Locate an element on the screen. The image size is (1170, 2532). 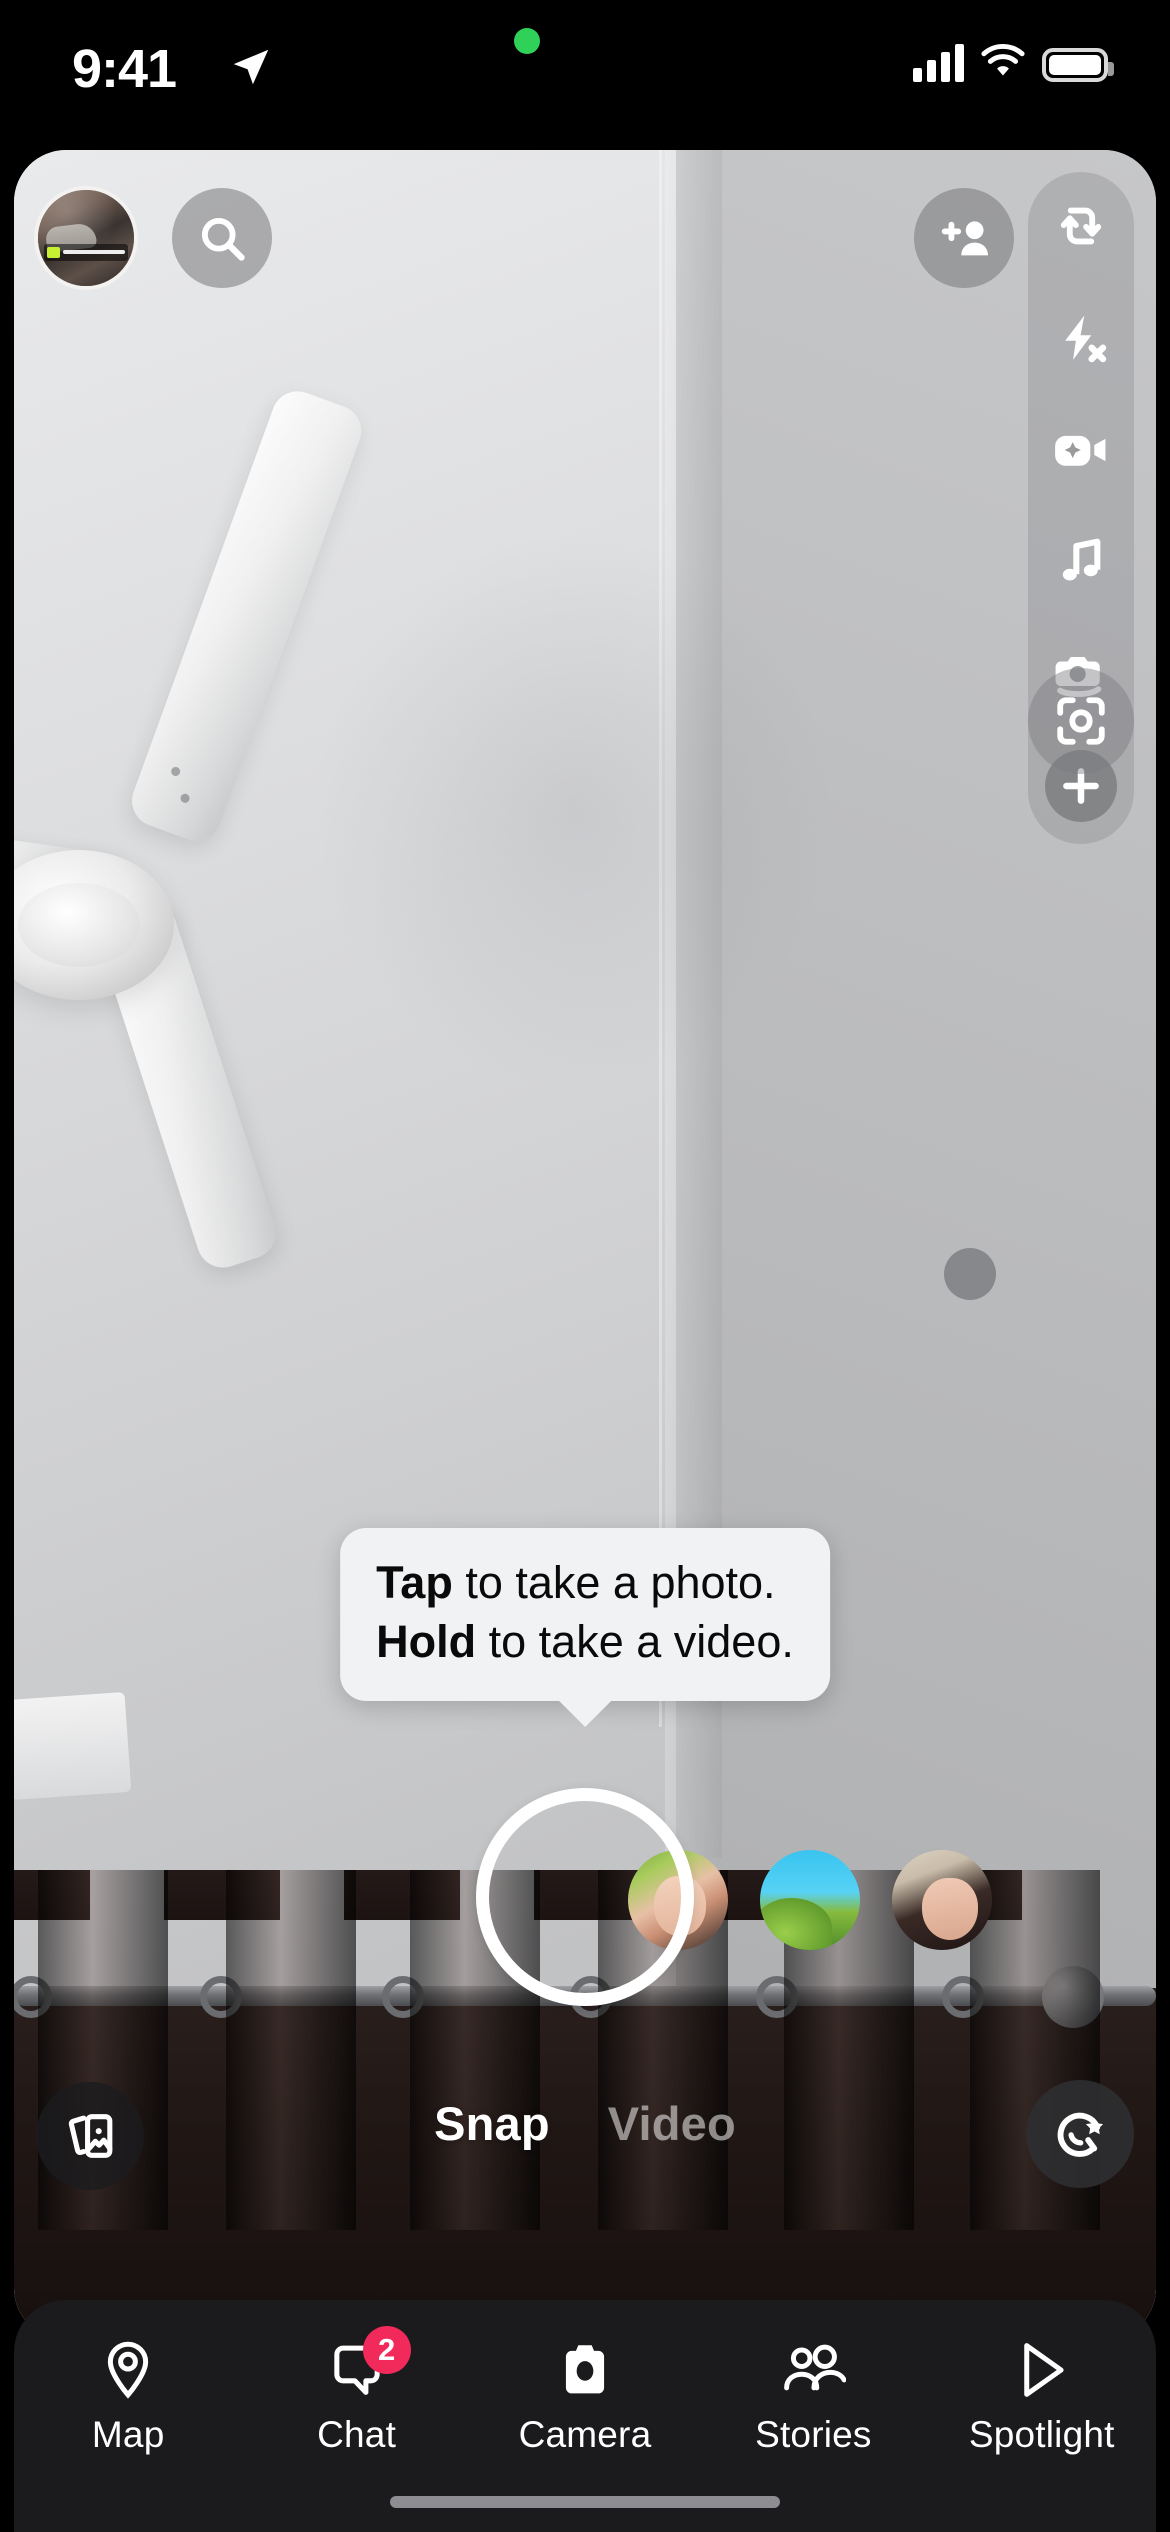
ai-video-button is located at coordinates (1081, 450).